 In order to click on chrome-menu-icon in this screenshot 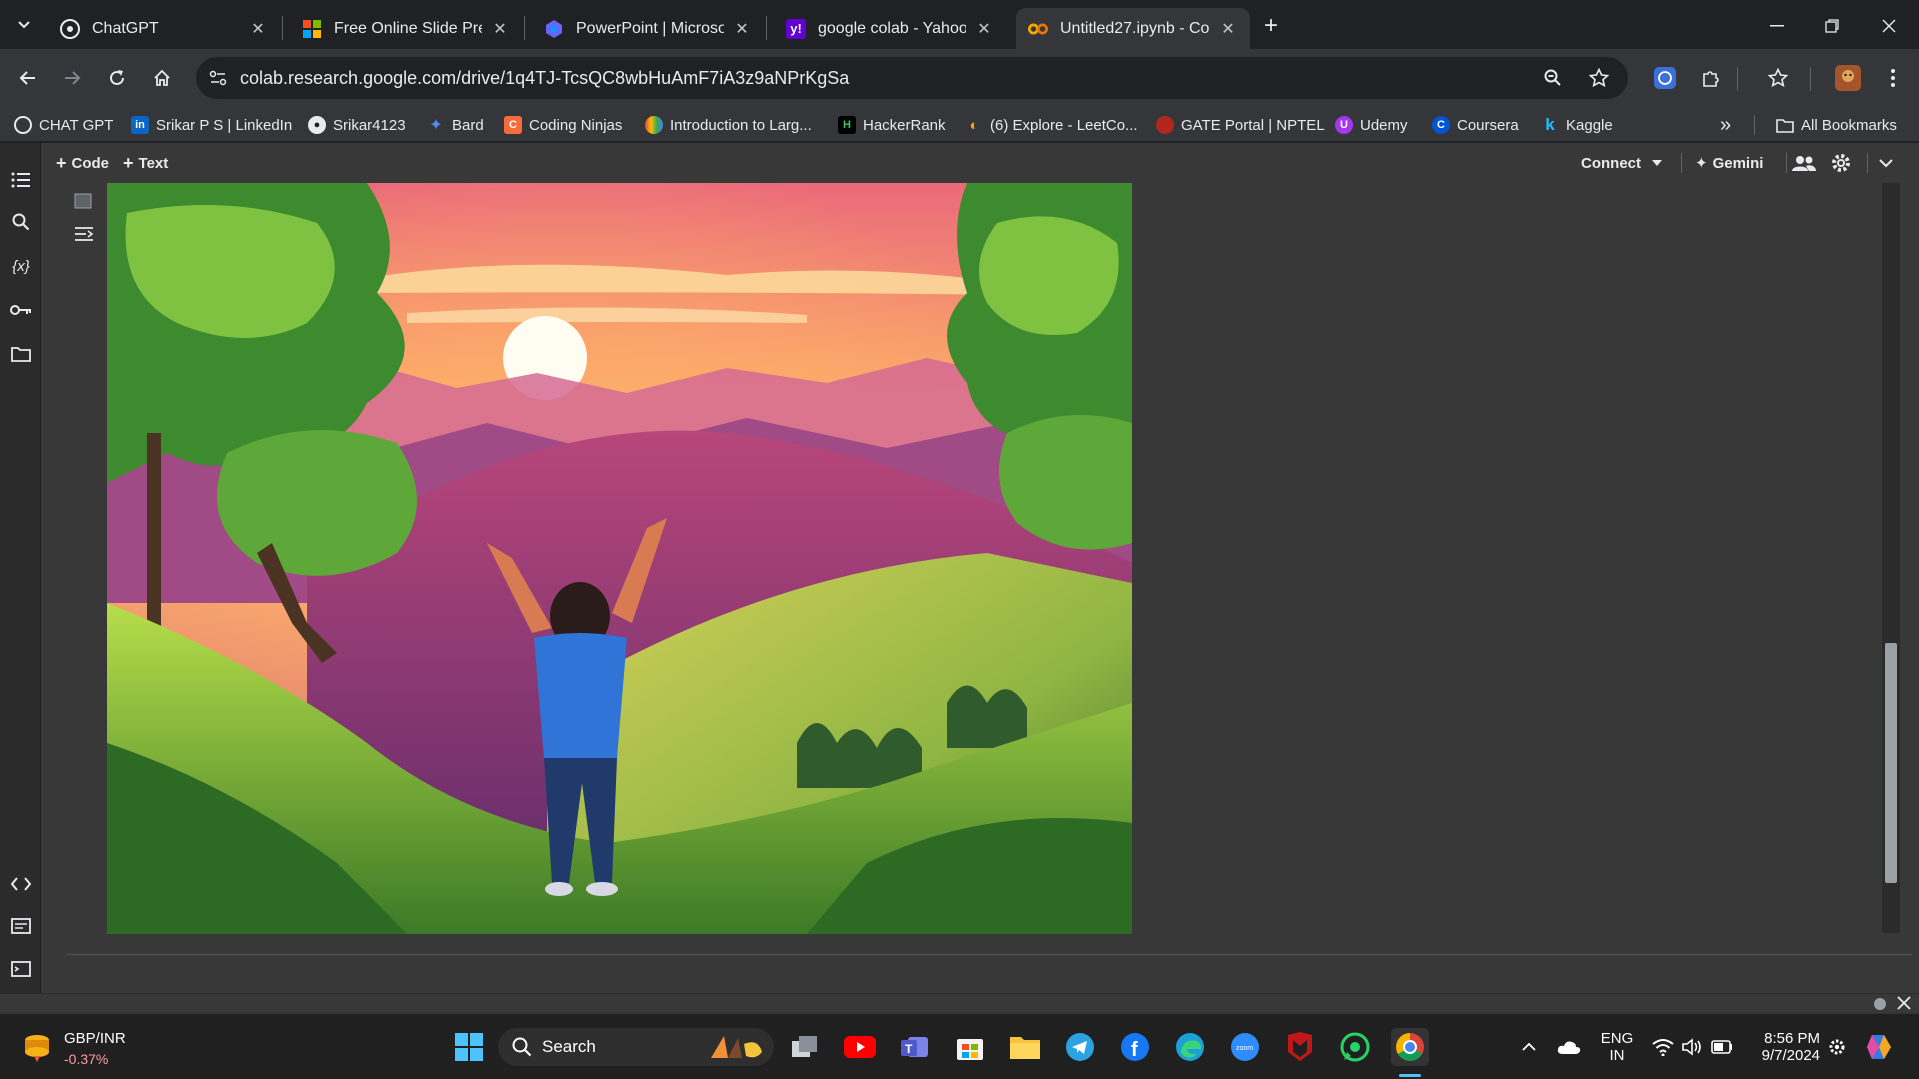, I will do `click(1893, 78)`.